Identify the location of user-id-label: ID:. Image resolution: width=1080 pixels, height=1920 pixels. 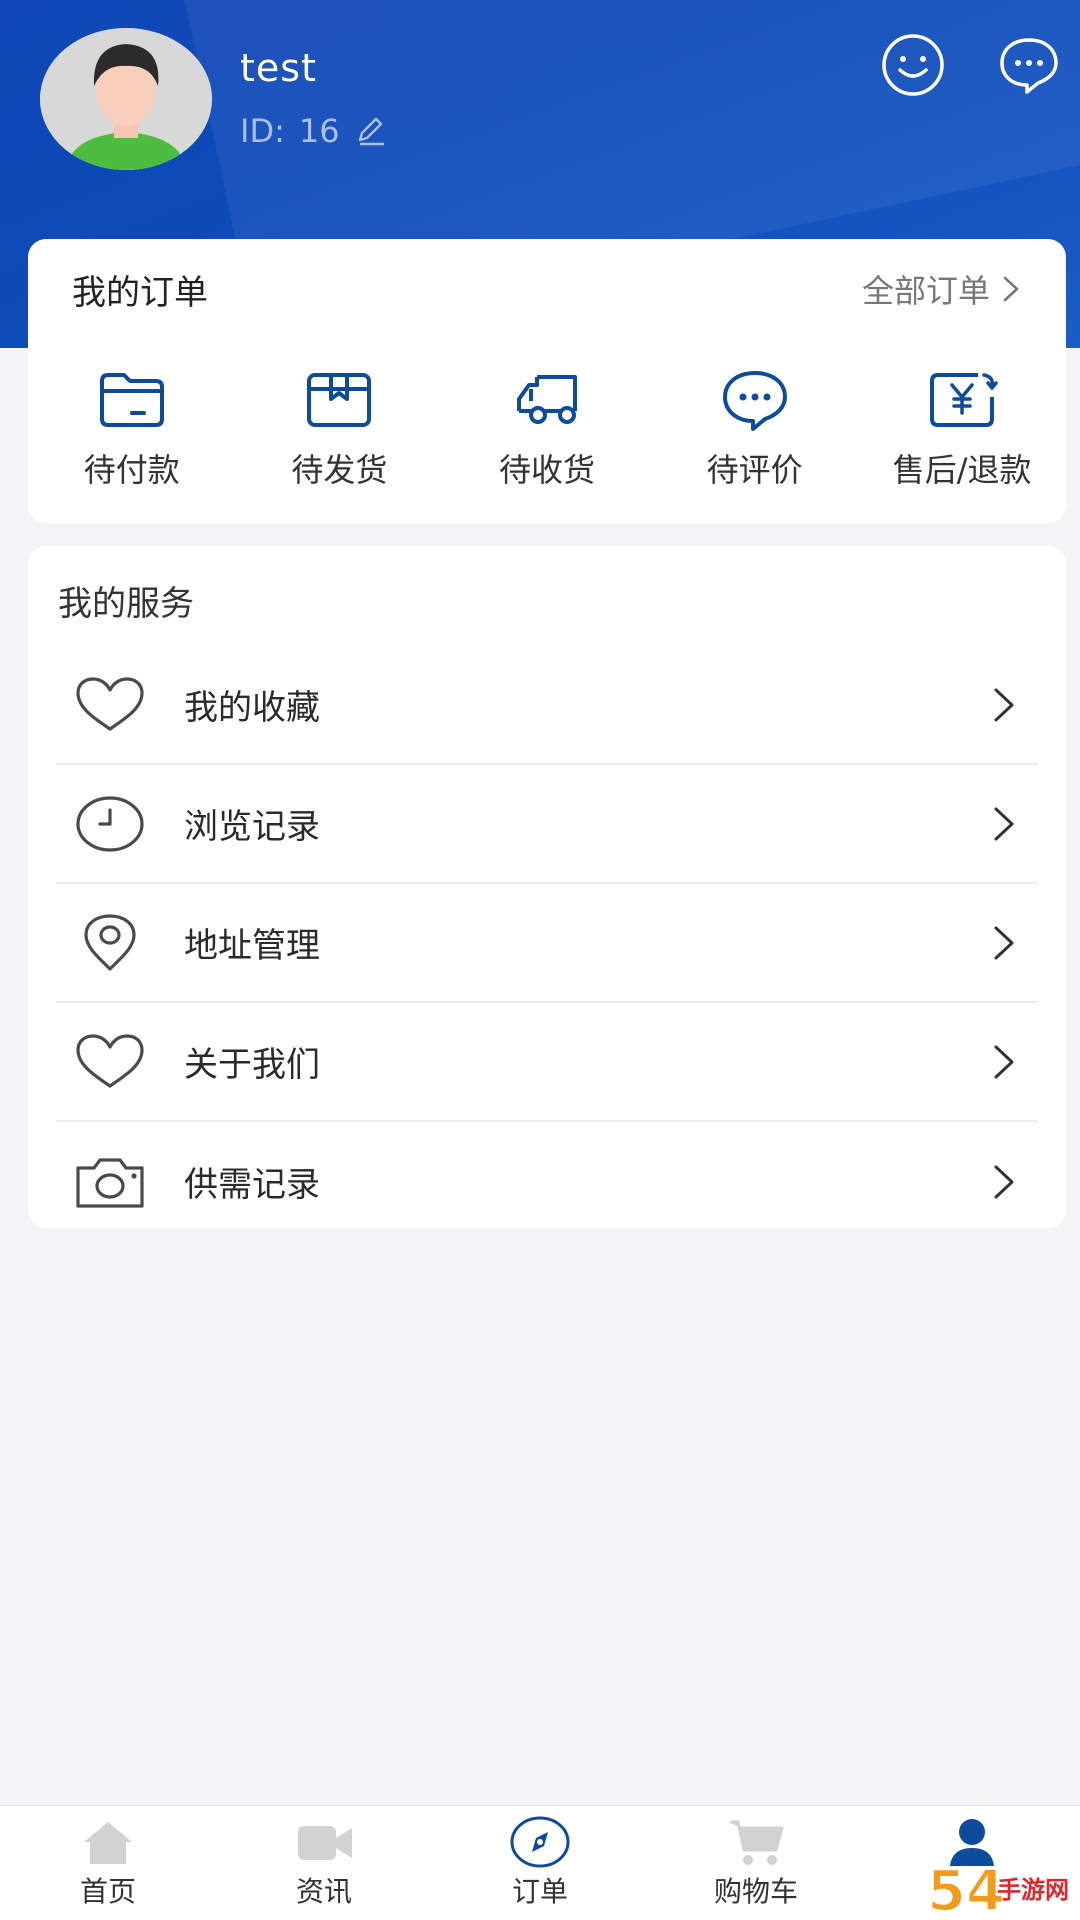
(262, 131).